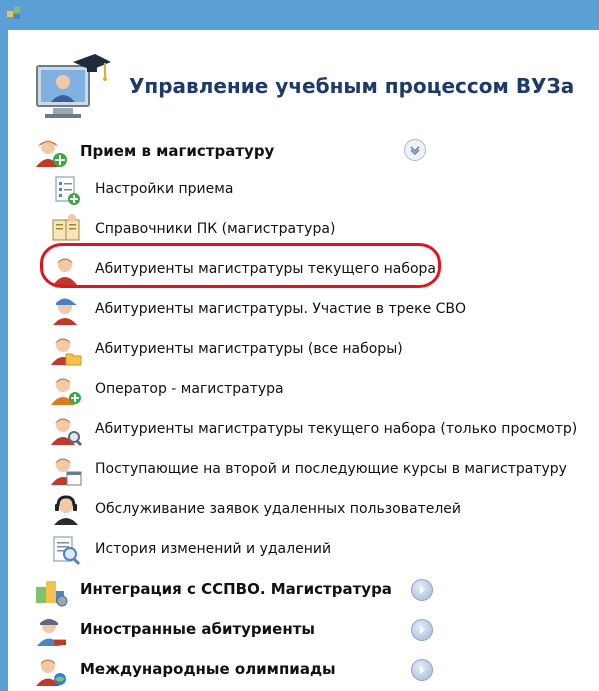  Describe the element at coordinates (236, 589) in the screenshot. I see `group-label: Интеграция с ССПВО. Магистратура` at that location.